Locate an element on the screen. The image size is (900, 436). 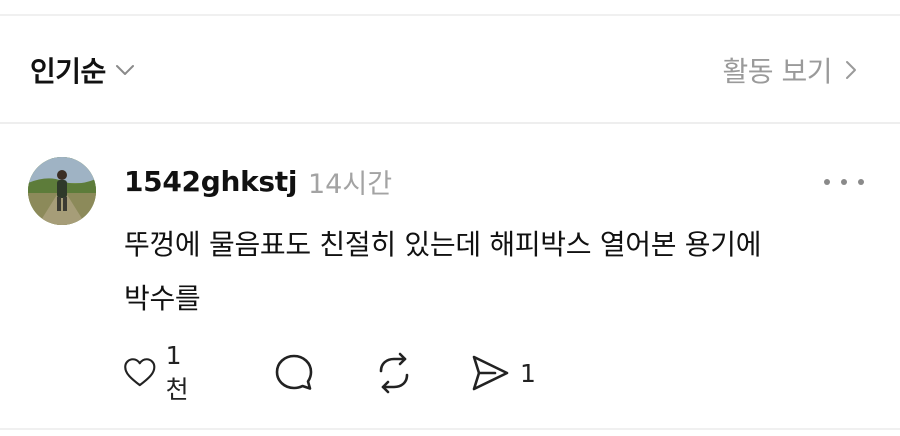
sort-label: 인기순 is located at coordinates (68, 71).